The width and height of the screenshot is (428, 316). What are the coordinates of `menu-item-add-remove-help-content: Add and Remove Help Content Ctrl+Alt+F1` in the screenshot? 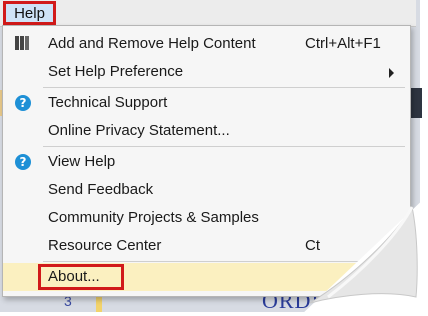 It's located at (205, 44).